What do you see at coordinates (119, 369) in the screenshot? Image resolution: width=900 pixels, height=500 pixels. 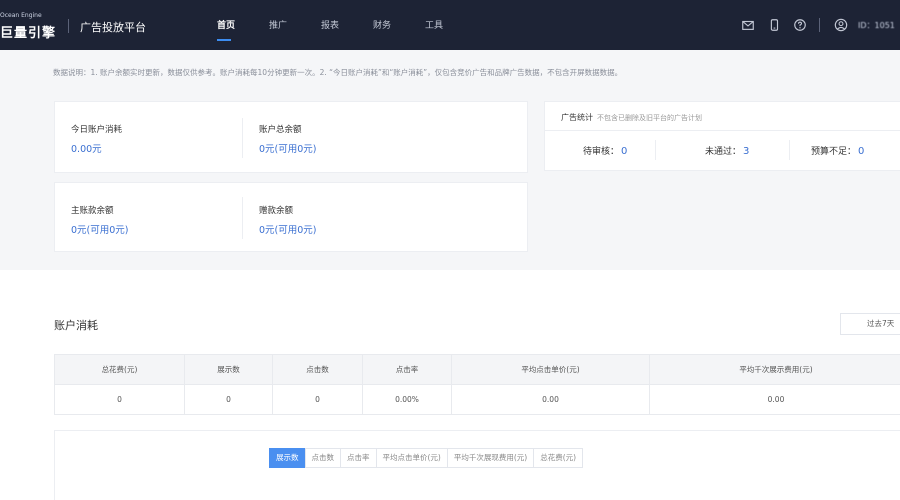 I see `column-header: 总花费(元)` at bounding box center [119, 369].